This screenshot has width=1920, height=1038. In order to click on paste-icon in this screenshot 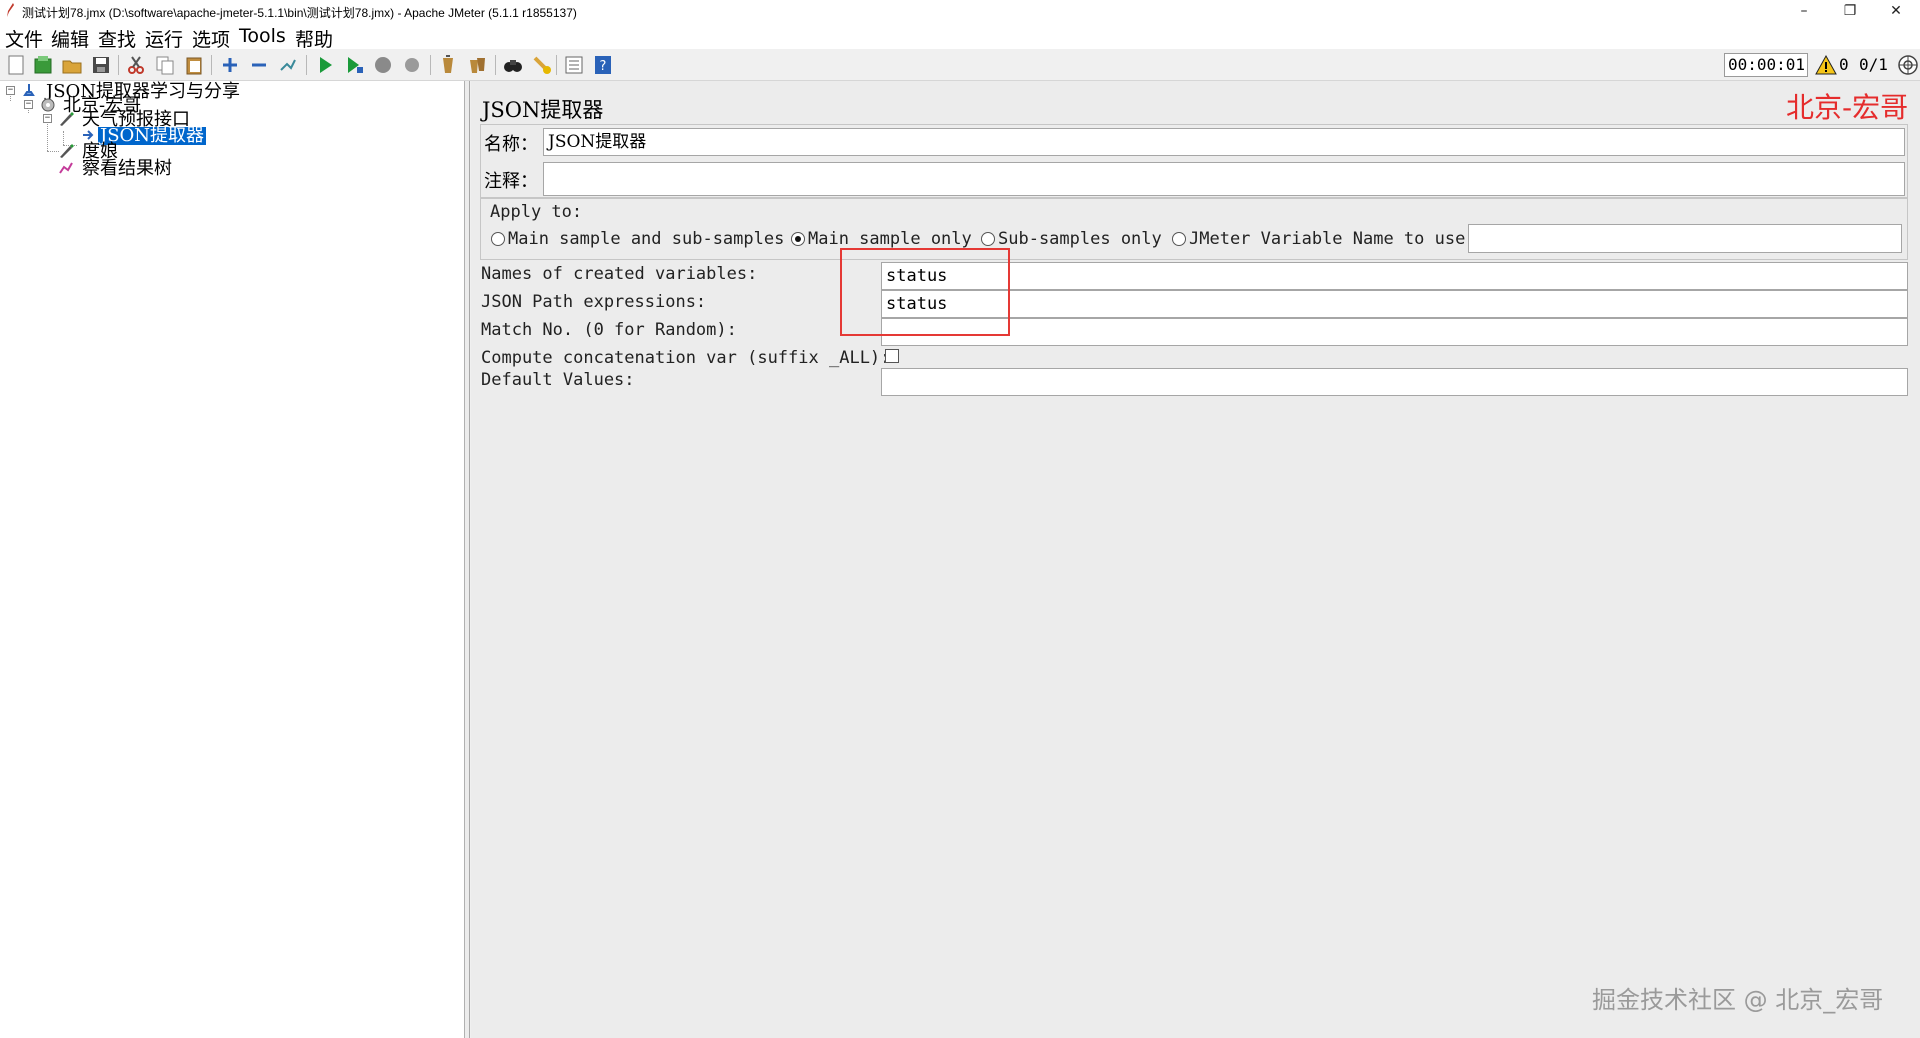, I will do `click(194, 65)`.